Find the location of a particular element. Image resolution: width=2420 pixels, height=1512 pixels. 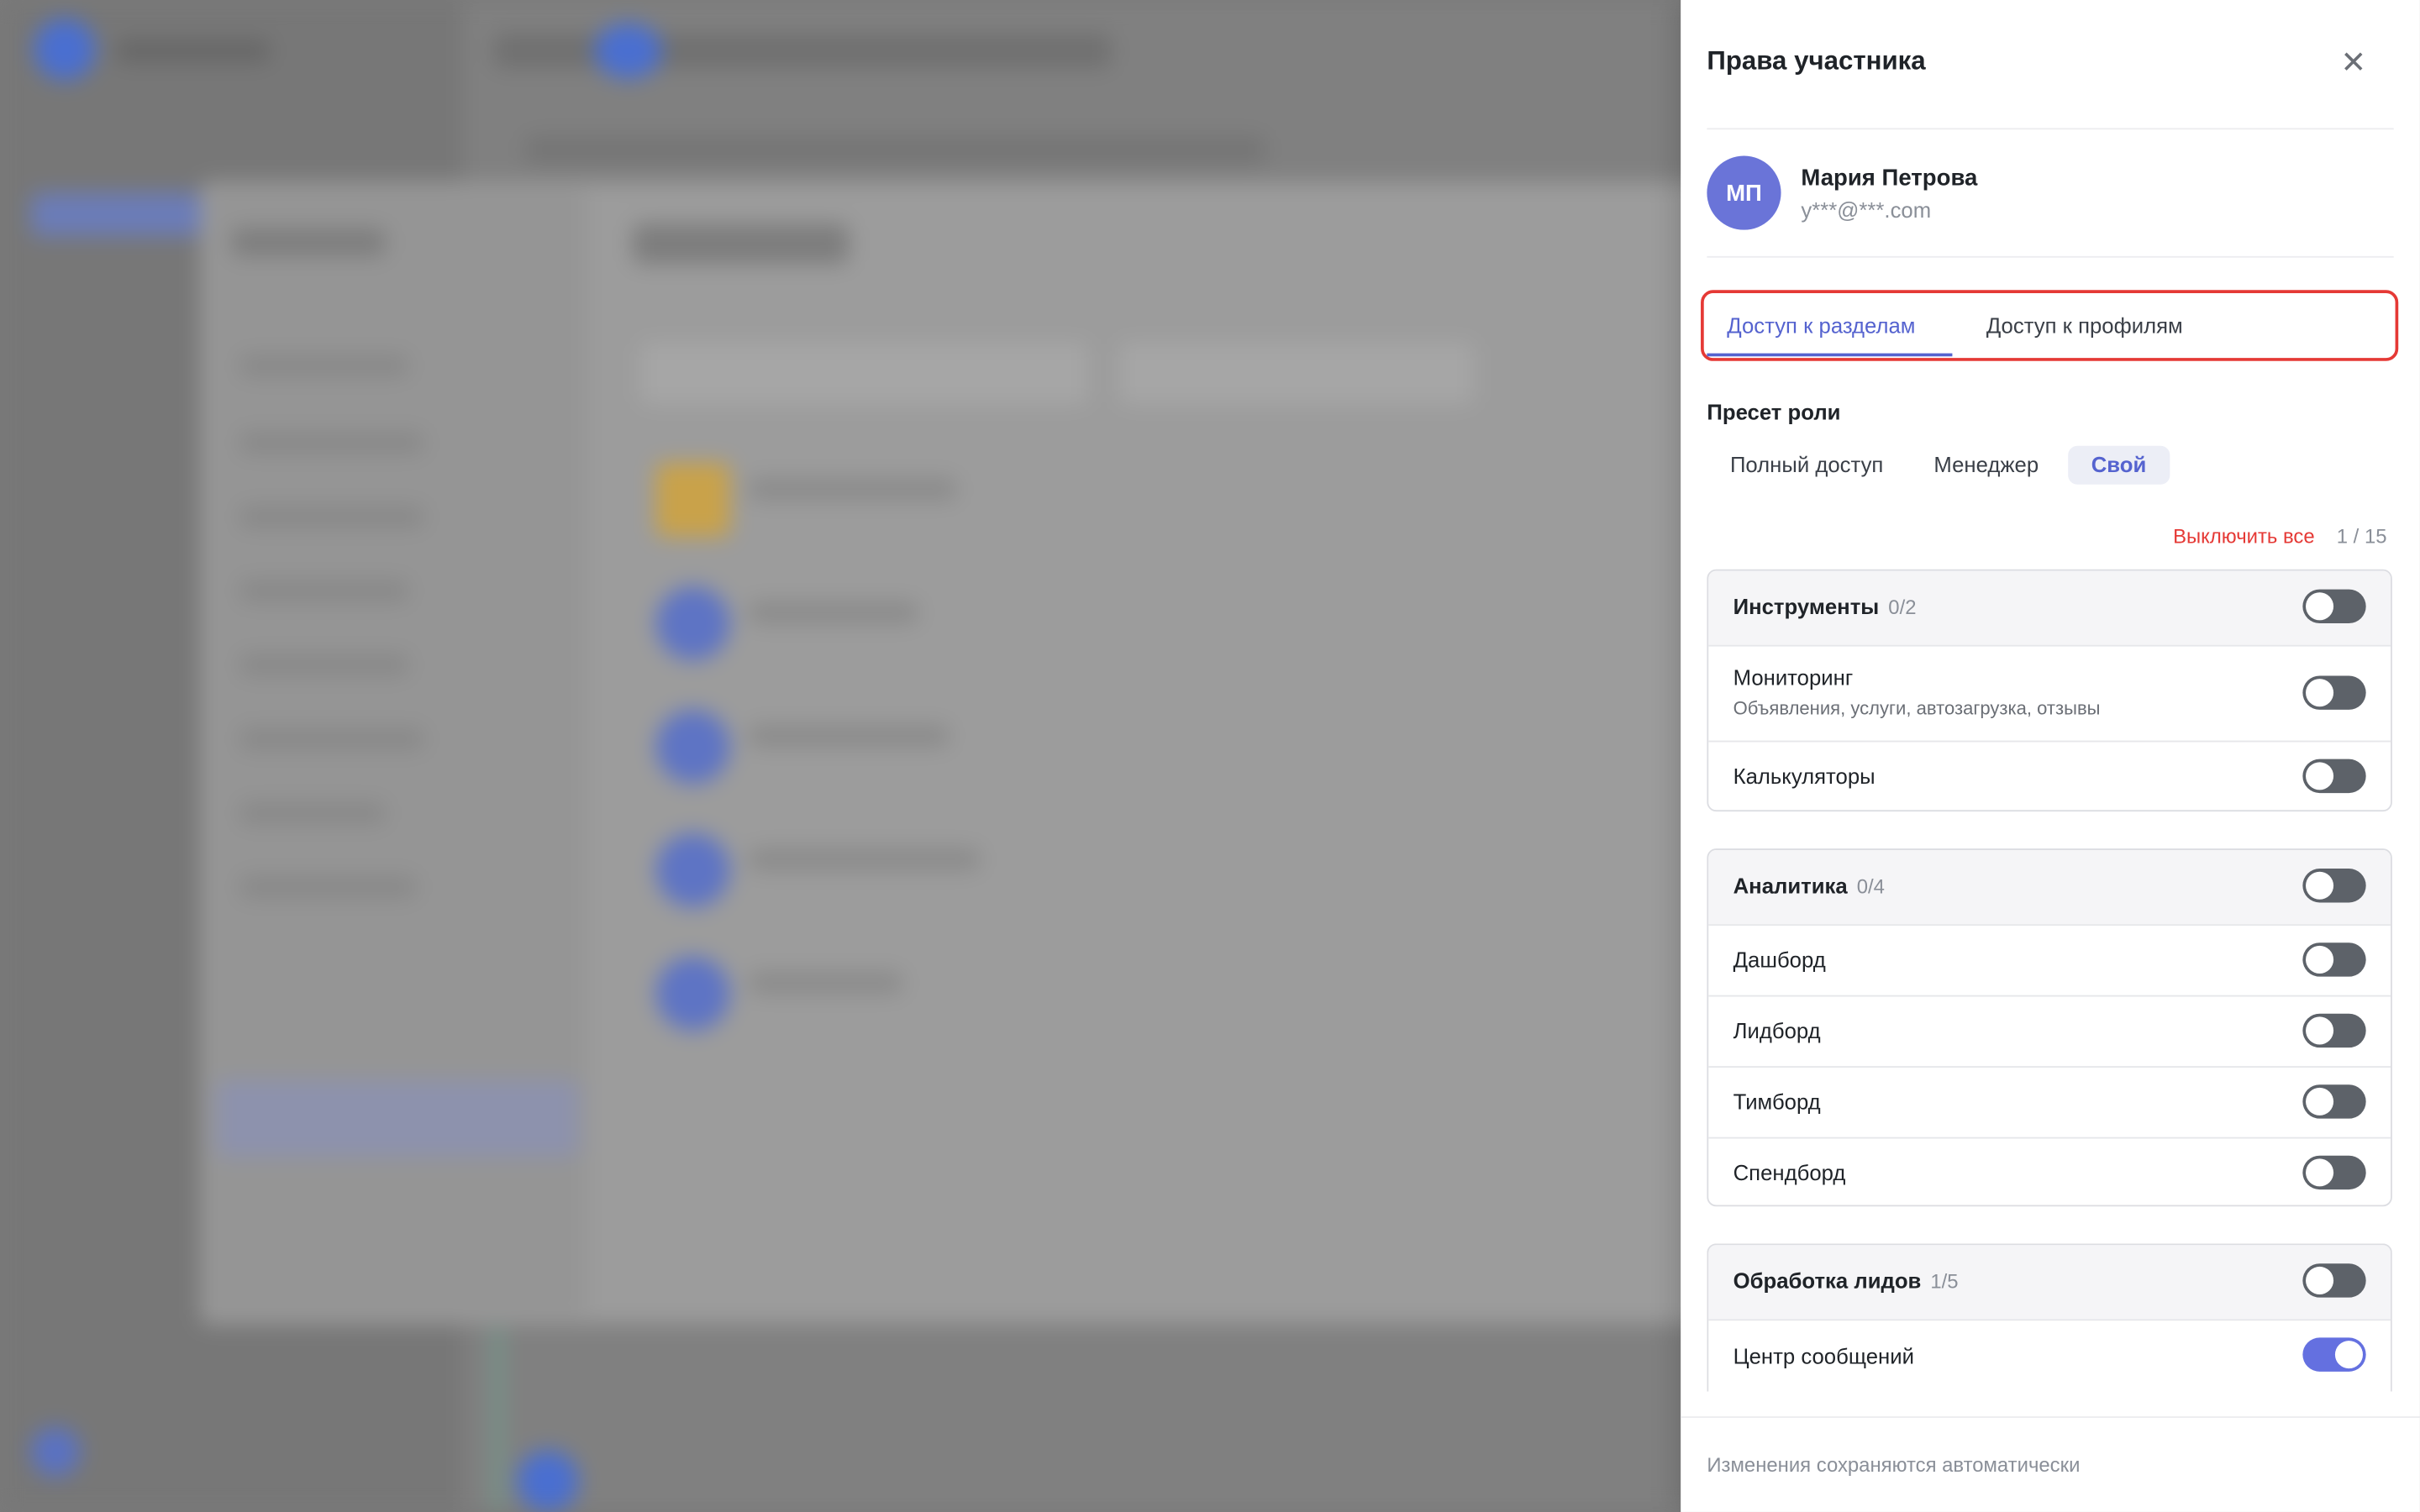

tab-section-access: Доступ к разделам is located at coordinates (1821, 325).